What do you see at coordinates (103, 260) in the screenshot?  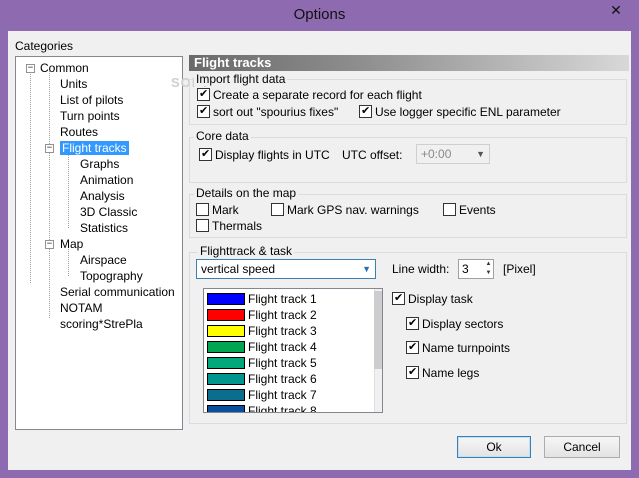 I see `tree-item-airspace: Airspace` at bounding box center [103, 260].